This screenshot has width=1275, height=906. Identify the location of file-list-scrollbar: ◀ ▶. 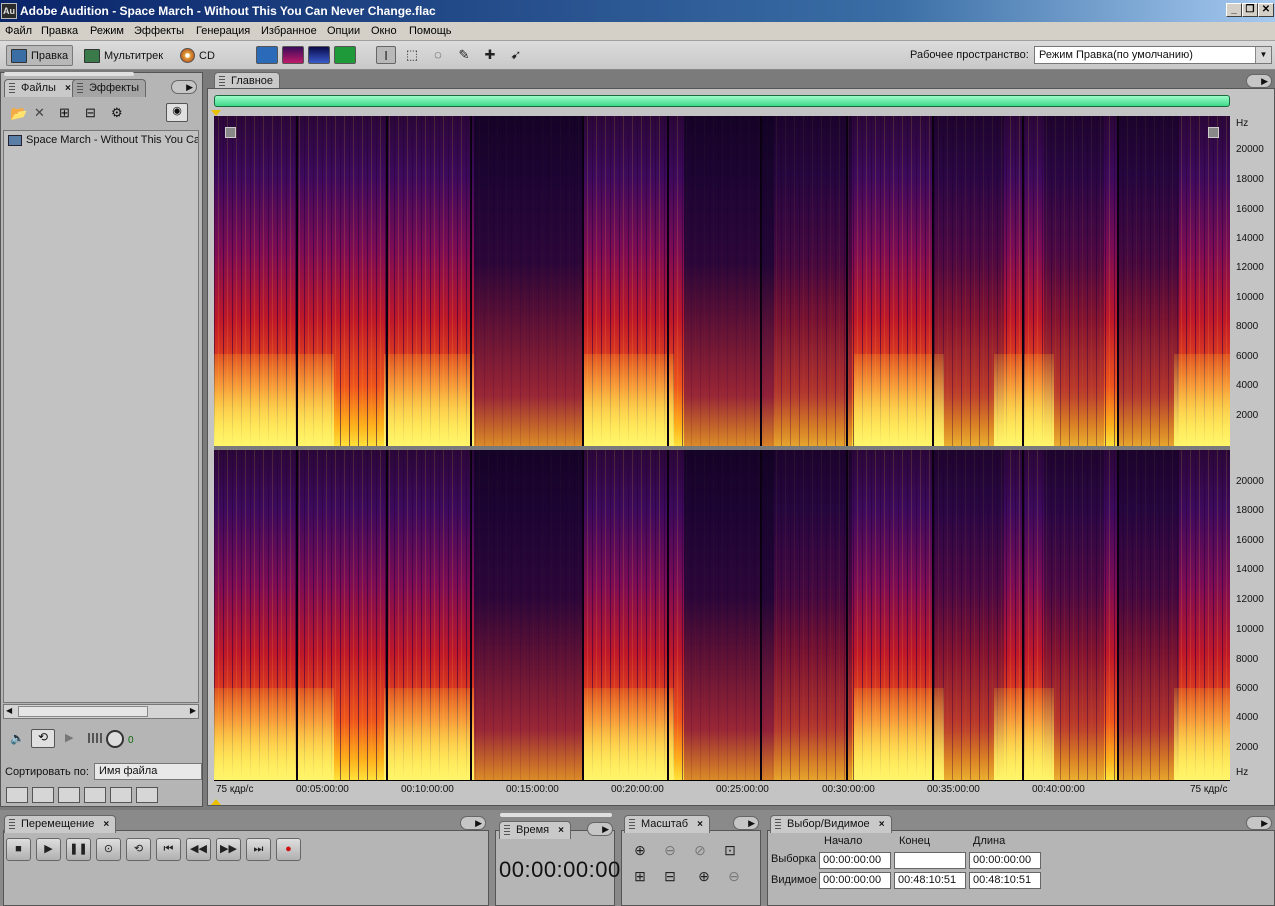
(101, 711).